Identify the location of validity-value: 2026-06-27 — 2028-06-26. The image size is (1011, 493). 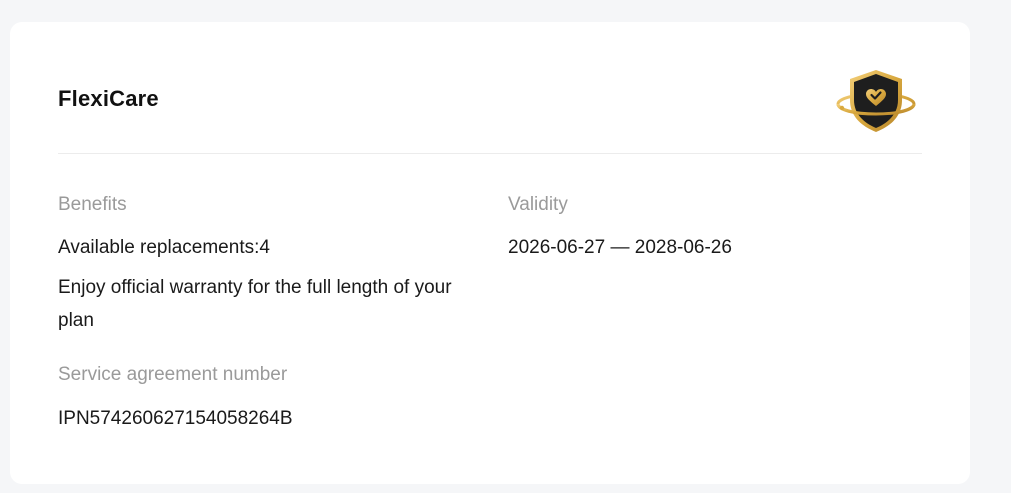
(620, 247).